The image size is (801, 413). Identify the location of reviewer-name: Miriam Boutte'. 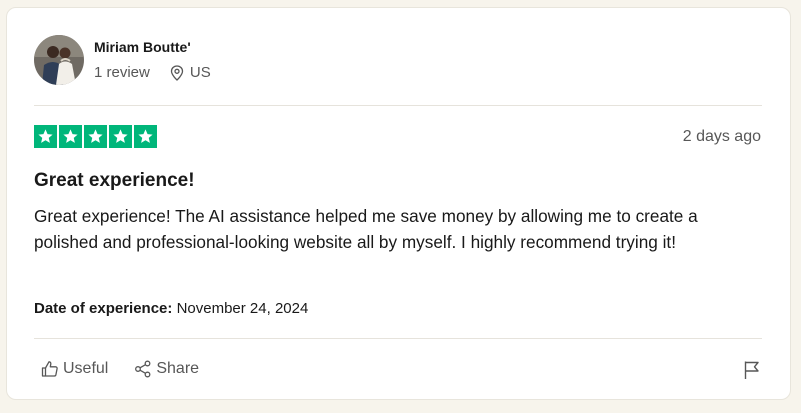
(152, 47).